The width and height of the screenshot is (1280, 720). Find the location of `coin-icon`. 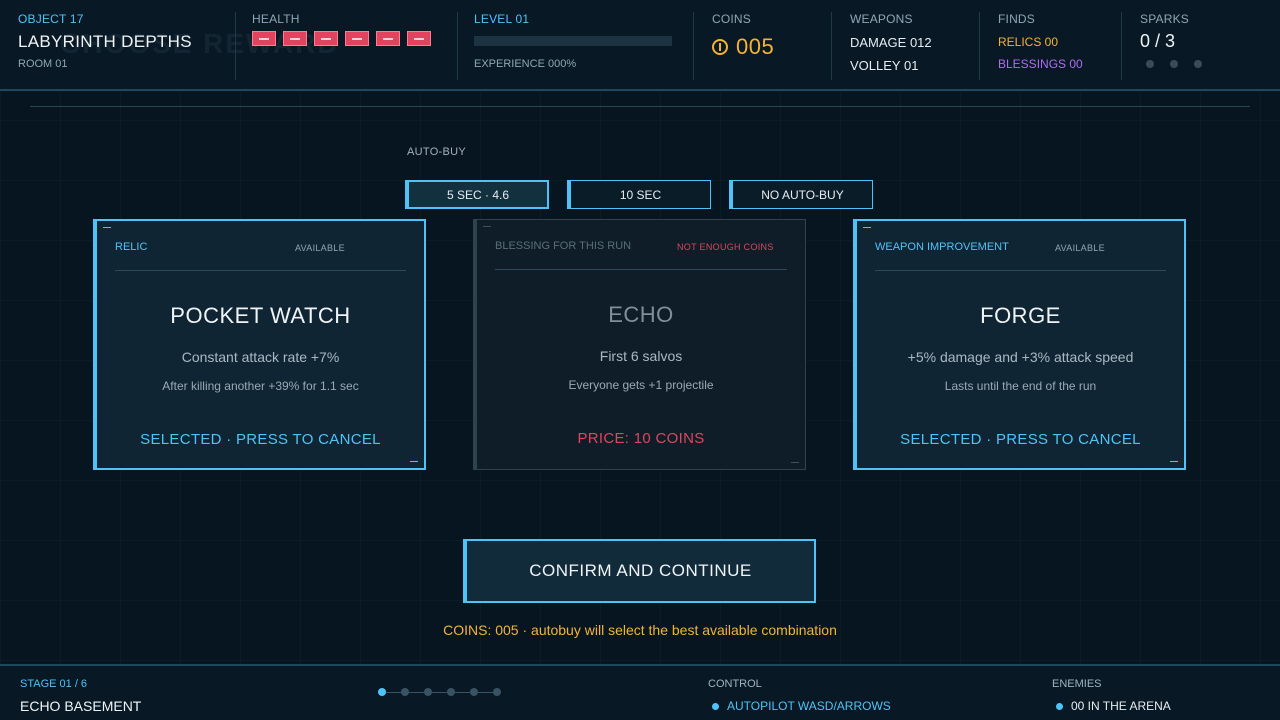

coin-icon is located at coordinates (720, 47).